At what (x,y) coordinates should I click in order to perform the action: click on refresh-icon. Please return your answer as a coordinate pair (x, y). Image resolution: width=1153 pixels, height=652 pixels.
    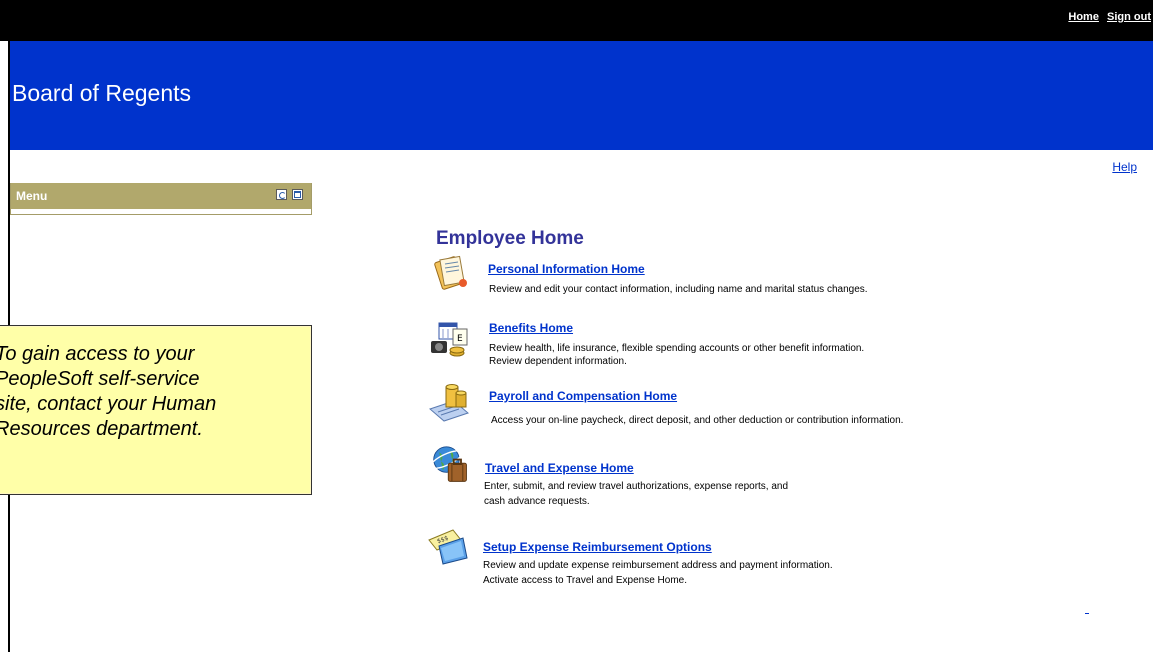
    Looking at the image, I should click on (281, 194).